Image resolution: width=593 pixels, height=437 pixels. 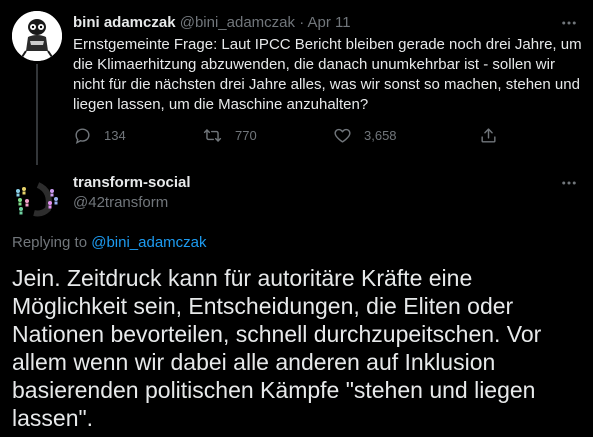 I want to click on reply-avatar, so click(x=37, y=198).